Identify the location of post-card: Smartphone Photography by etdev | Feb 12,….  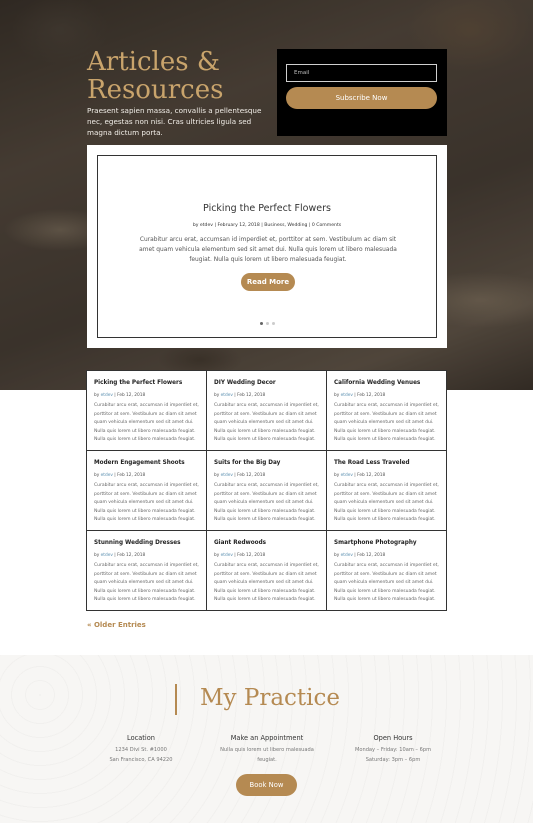
(386, 570).